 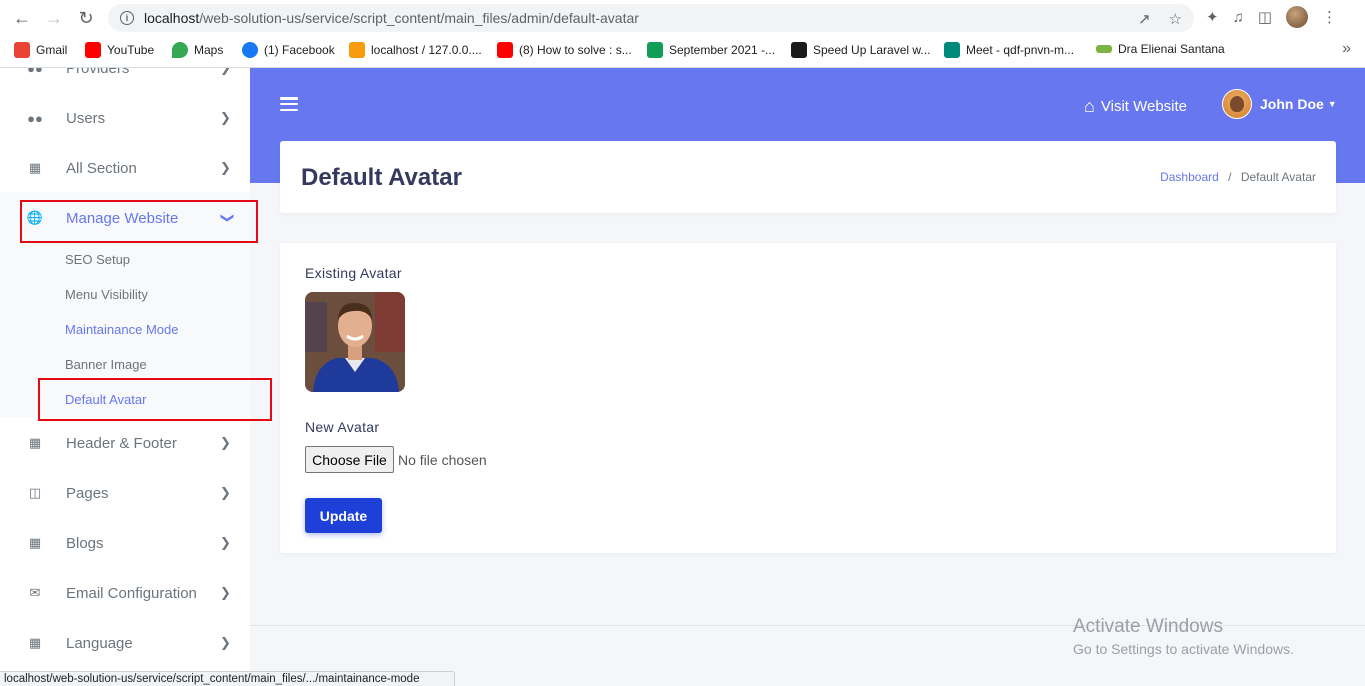 I want to click on sidebar-item-users: ●● Users ❯, so click(x=125, y=118).